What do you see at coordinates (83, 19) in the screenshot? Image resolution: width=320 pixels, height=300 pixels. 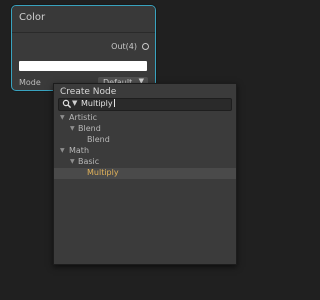 I see `node-header: Color` at bounding box center [83, 19].